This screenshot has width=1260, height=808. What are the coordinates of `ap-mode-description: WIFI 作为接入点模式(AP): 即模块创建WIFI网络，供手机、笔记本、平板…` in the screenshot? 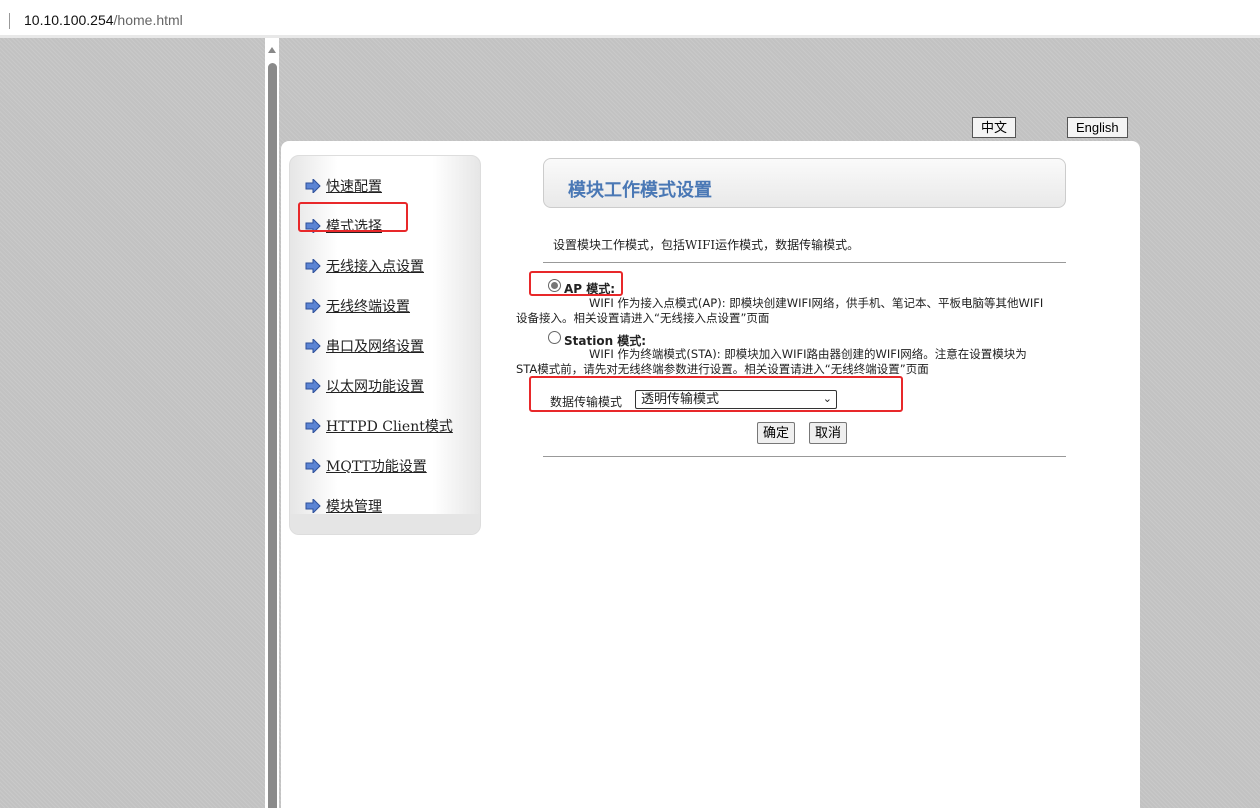 It's located at (780, 310).